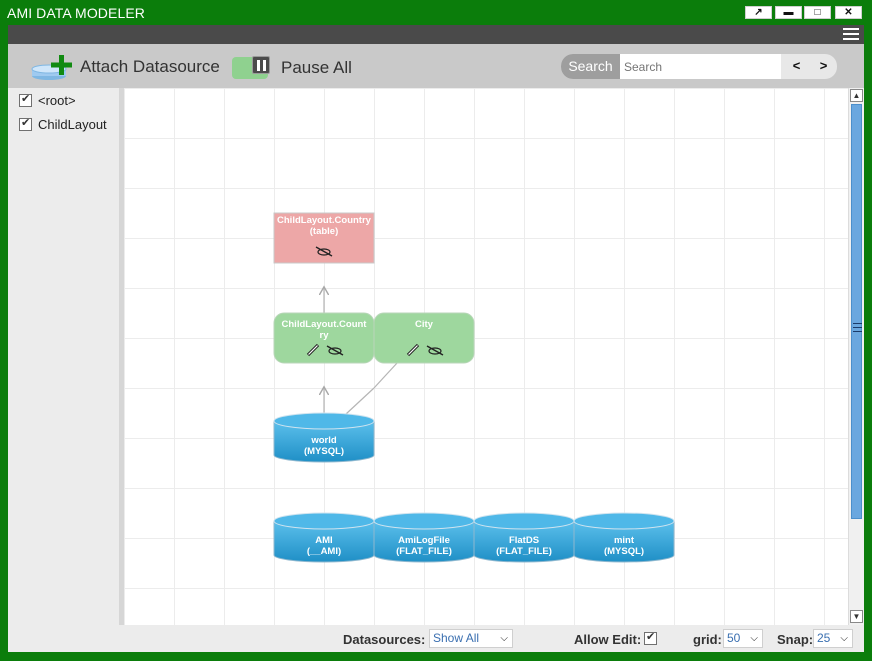 This screenshot has height=661, width=872. Describe the element at coordinates (76, 13) in the screenshot. I see `window-title: AMI DATA MODELER` at that location.